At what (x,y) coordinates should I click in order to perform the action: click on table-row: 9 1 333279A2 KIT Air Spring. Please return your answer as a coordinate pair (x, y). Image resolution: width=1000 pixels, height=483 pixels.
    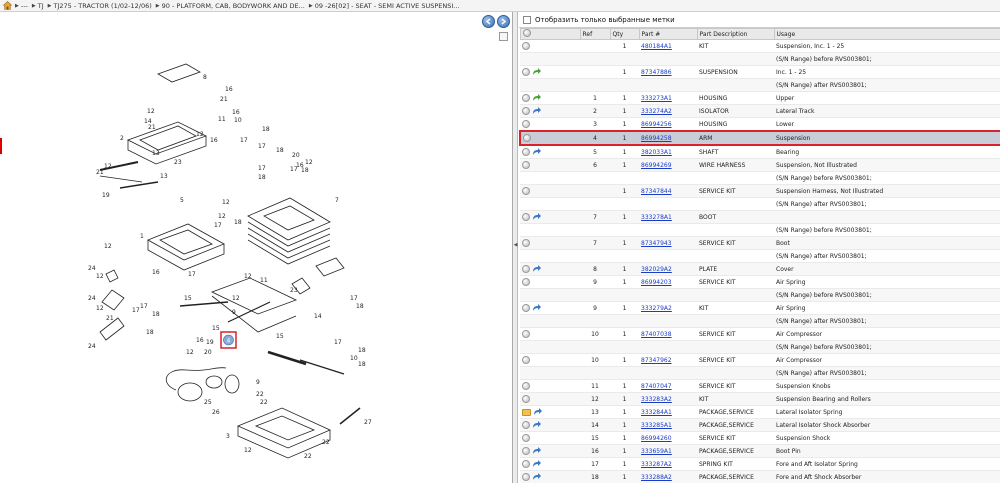
    Looking at the image, I should click on (760, 308).